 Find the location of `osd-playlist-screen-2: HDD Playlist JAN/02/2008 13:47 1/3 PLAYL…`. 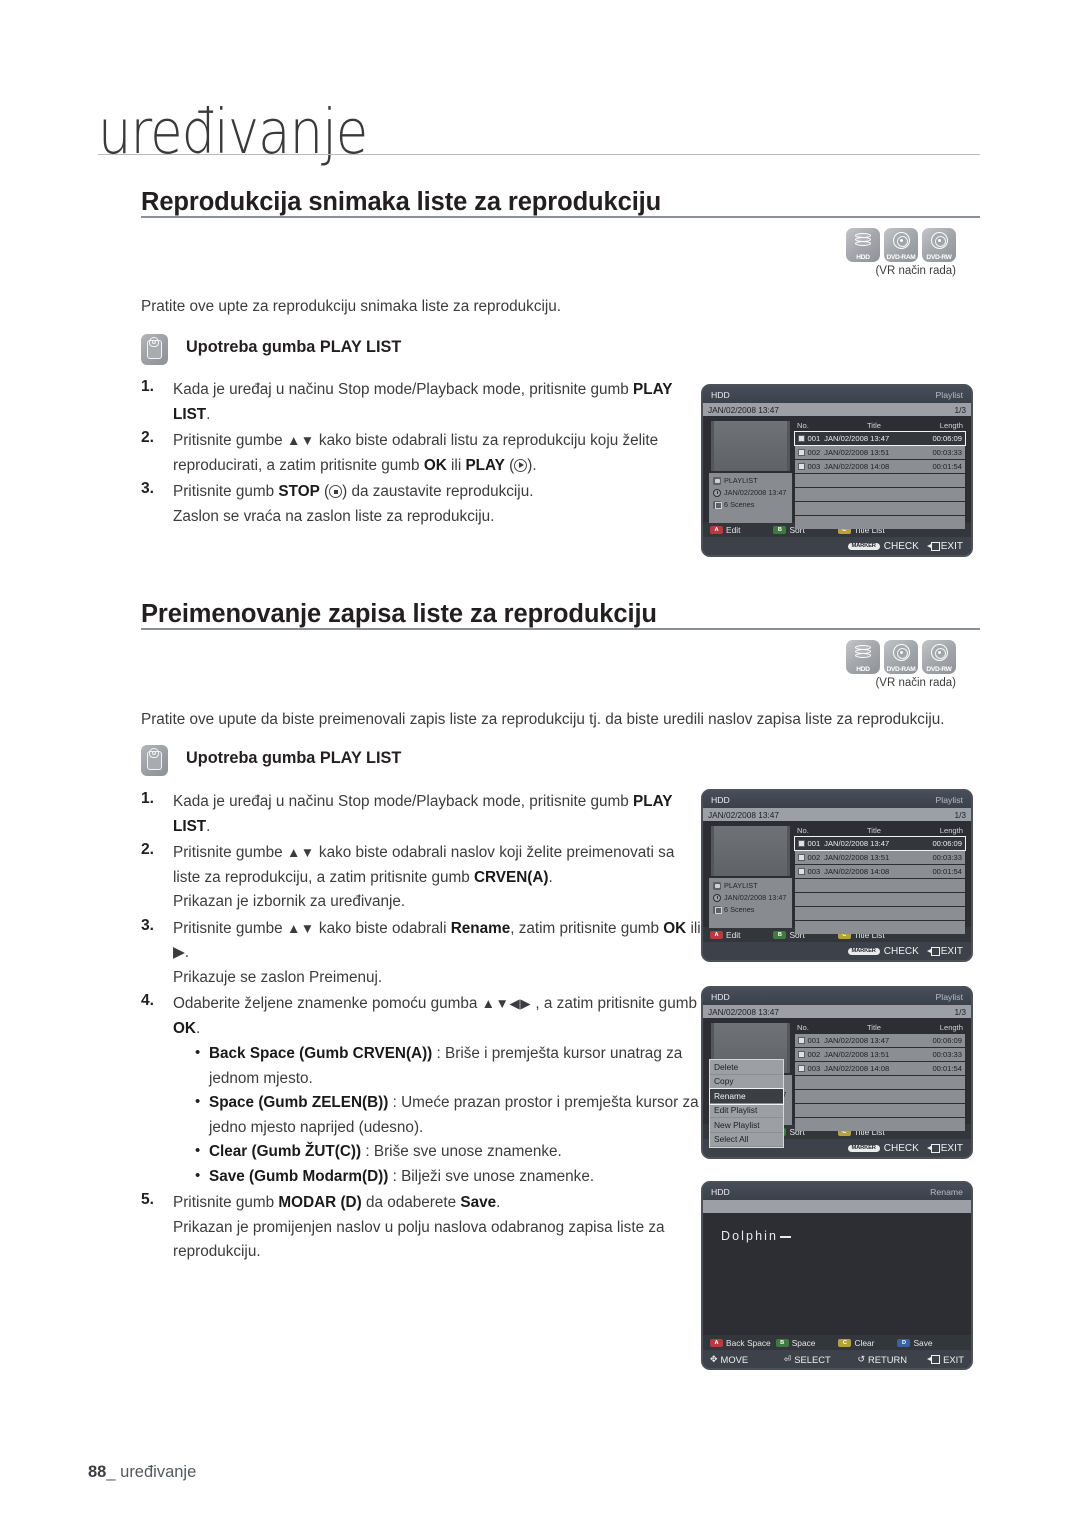

osd-playlist-screen-2: HDD Playlist JAN/02/2008 13:47 1/3 PLAYL… is located at coordinates (837, 875).